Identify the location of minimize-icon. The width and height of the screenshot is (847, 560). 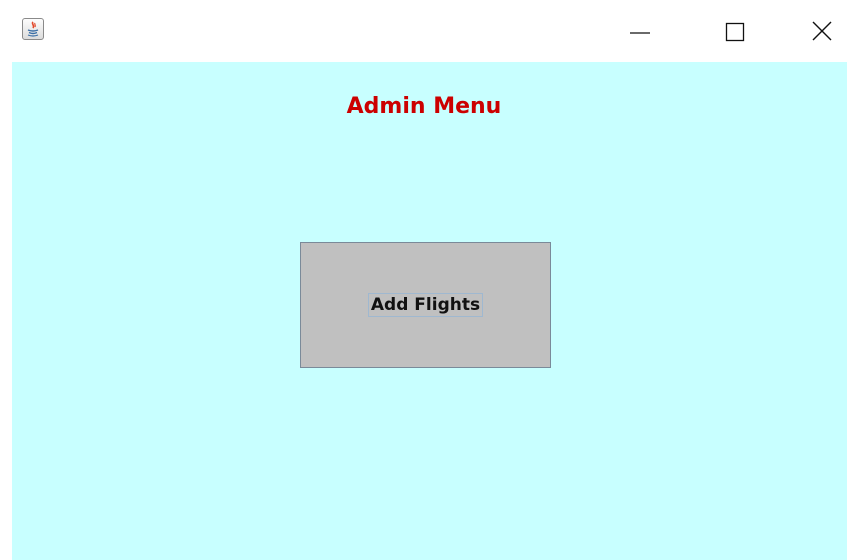
(640, 33).